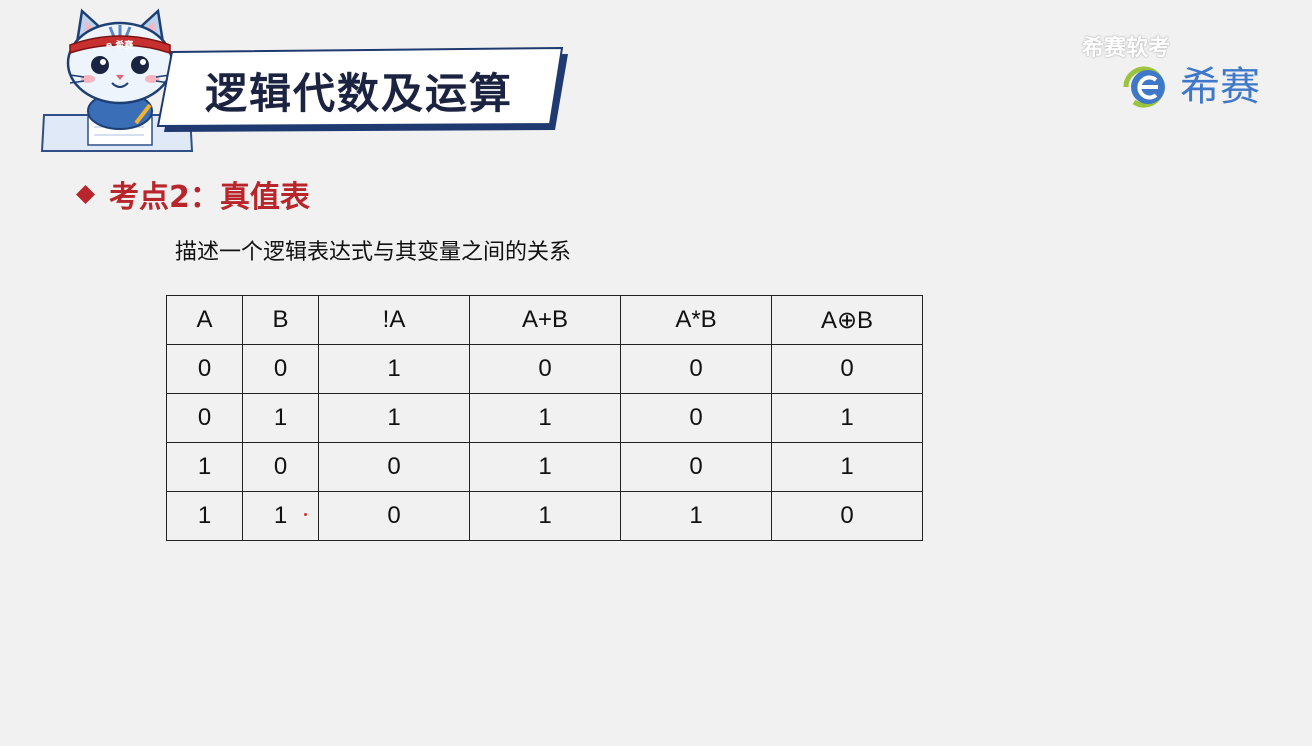 This screenshot has height=746, width=1312. Describe the element at coordinates (85, 194) in the screenshot. I see `diamond-icon` at that location.